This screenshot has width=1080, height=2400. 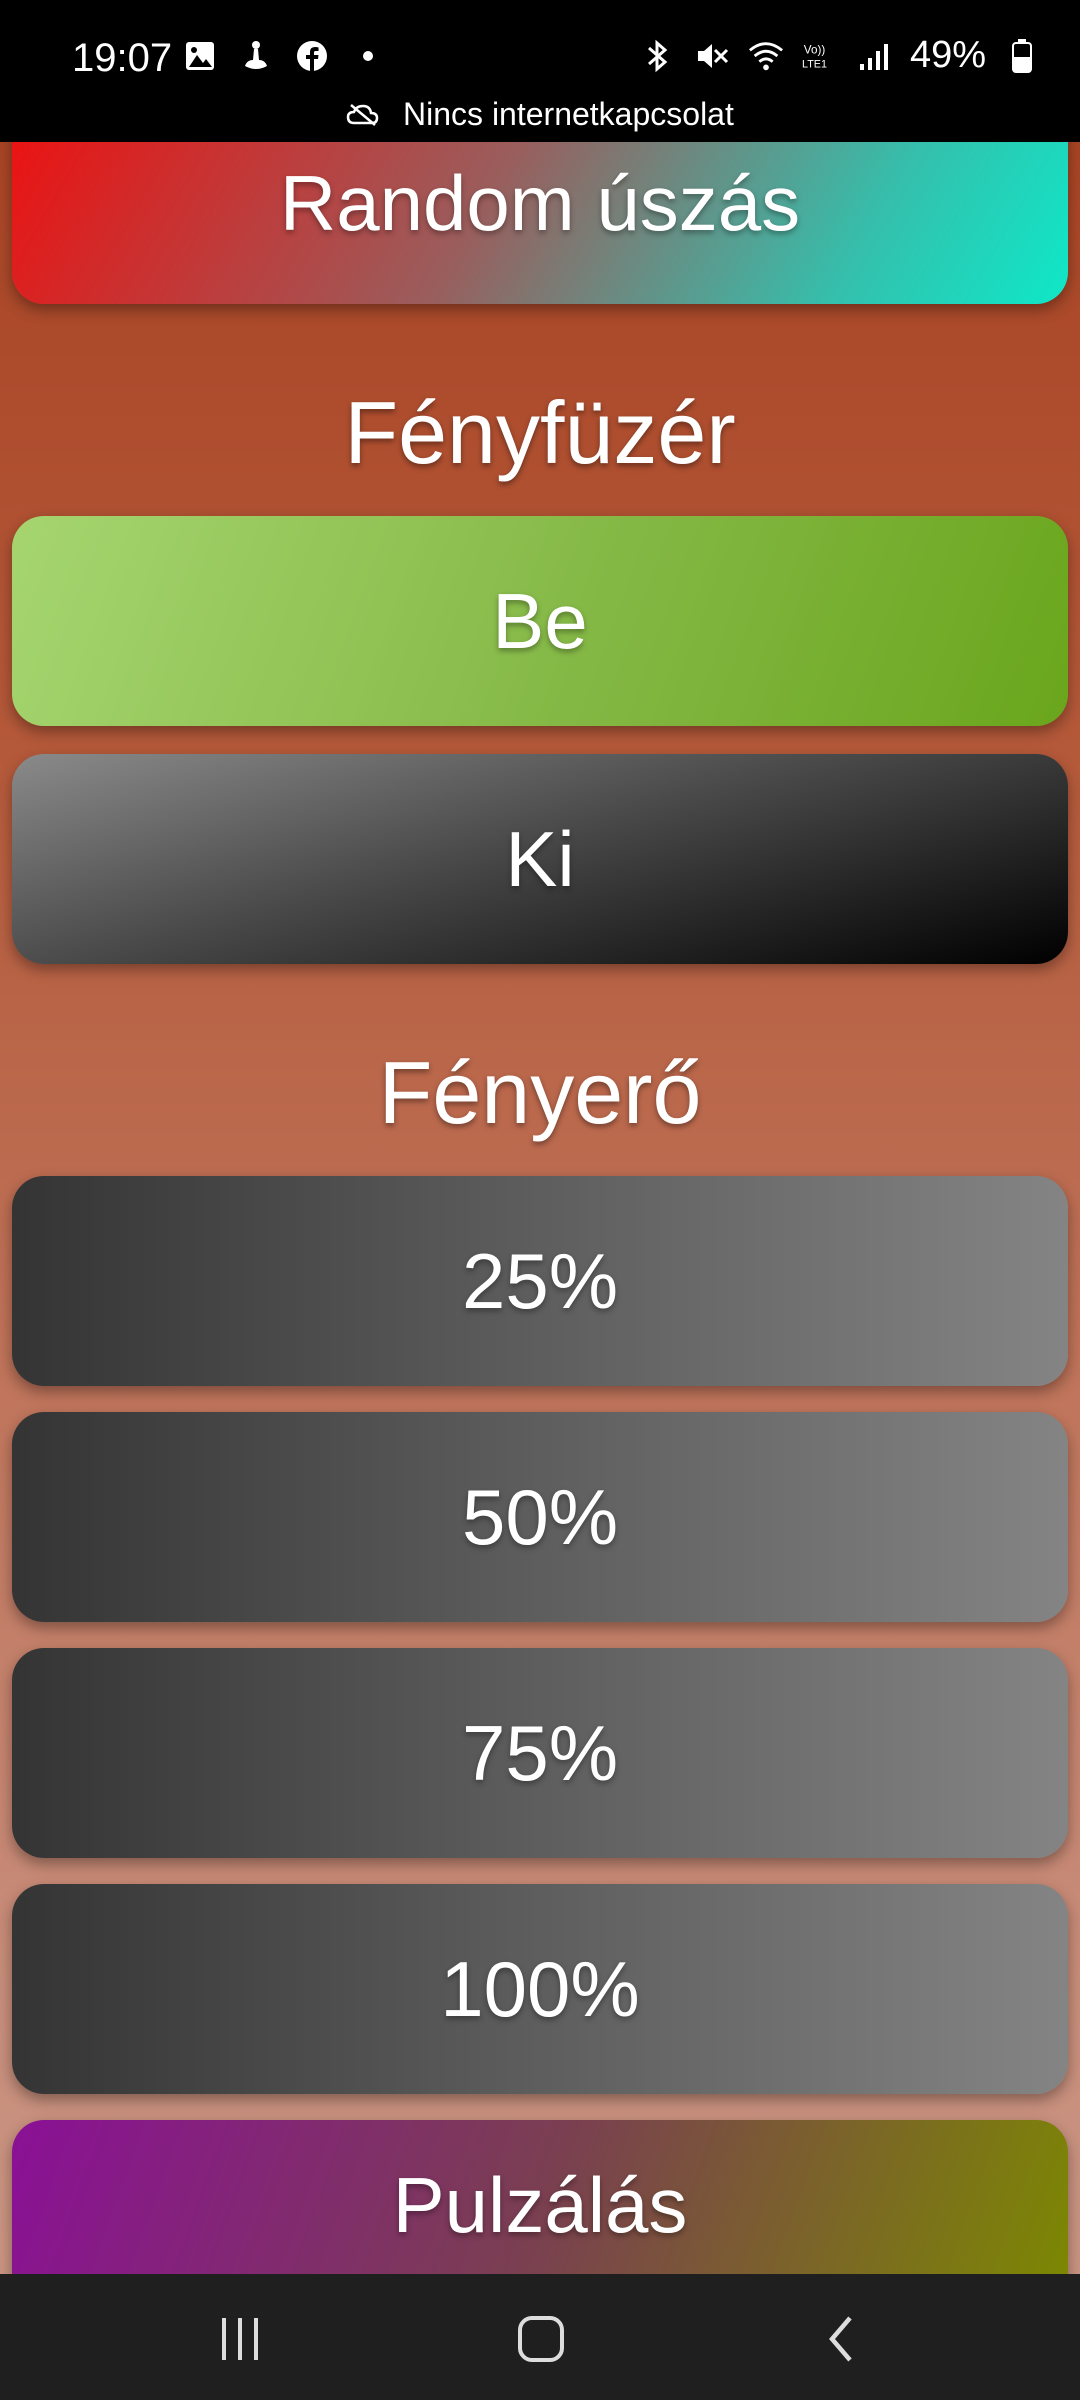 What do you see at coordinates (712, 56) in the screenshot?
I see `mute-icon` at bounding box center [712, 56].